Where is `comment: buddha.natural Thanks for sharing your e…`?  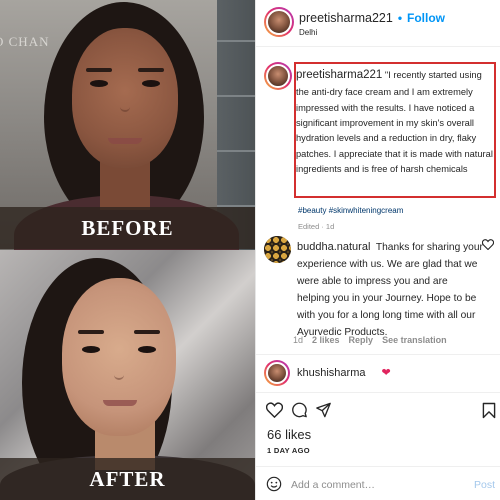 comment: buddha.natural Thanks for sharing your e… is located at coordinates (390, 290).